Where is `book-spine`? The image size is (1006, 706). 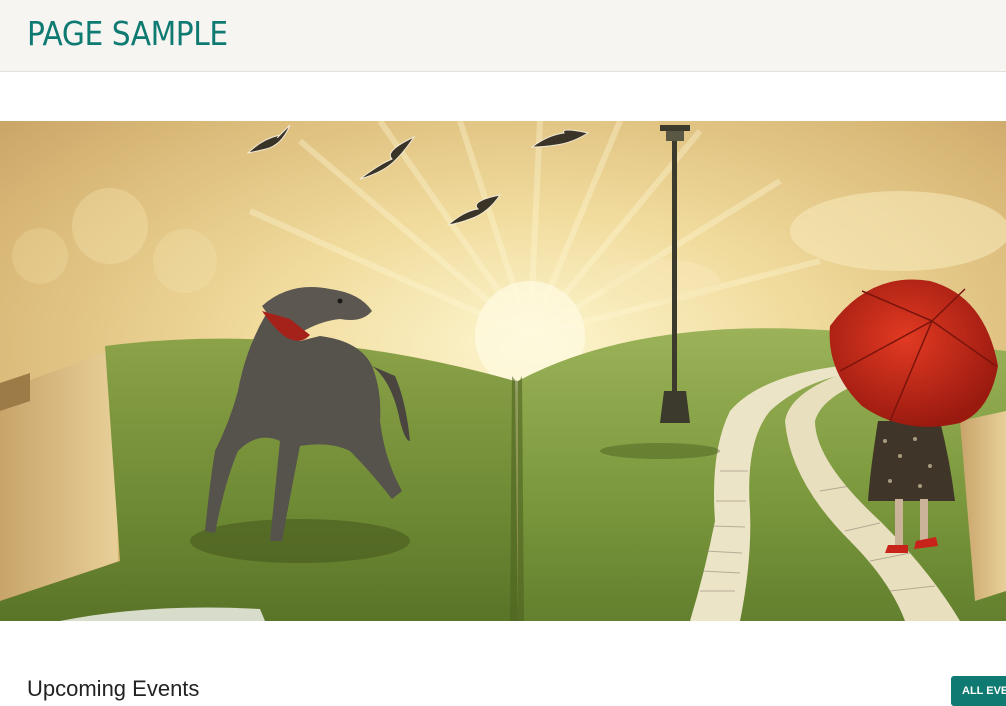
book-spine is located at coordinates (517, 498).